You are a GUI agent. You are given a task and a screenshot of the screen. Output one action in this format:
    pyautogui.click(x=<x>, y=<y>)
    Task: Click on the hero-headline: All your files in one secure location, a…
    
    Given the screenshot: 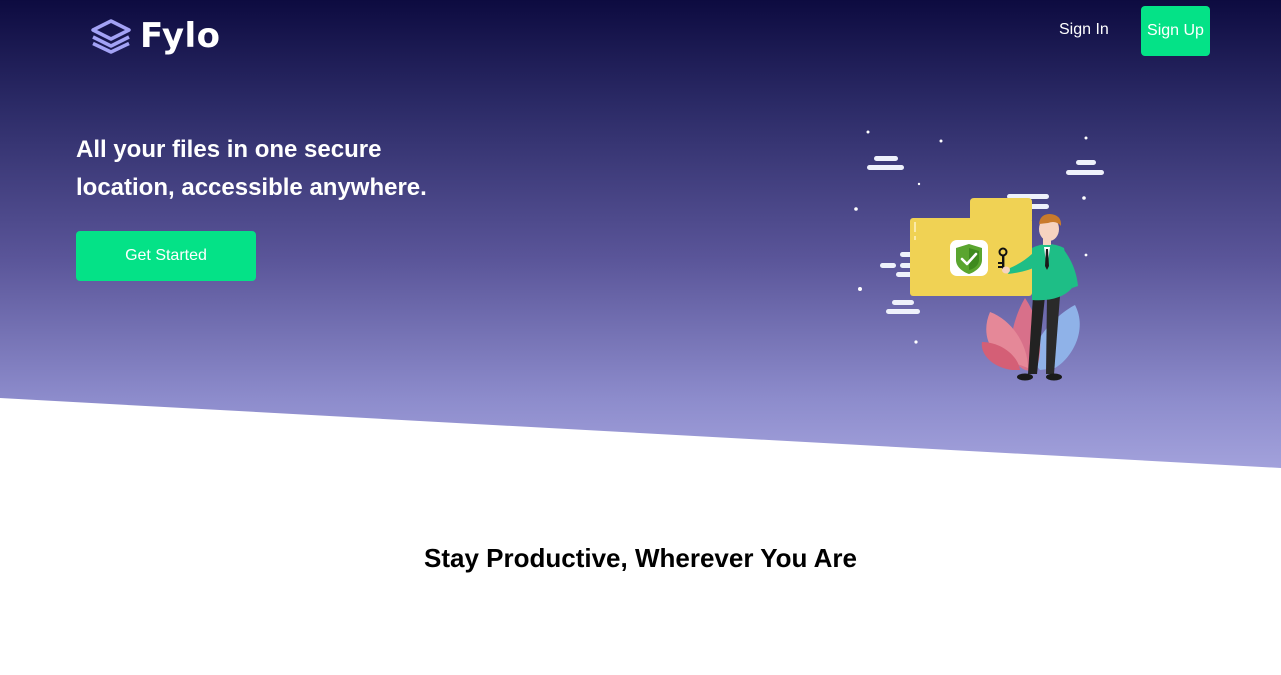 What is the action you would take?
    pyautogui.click(x=251, y=168)
    